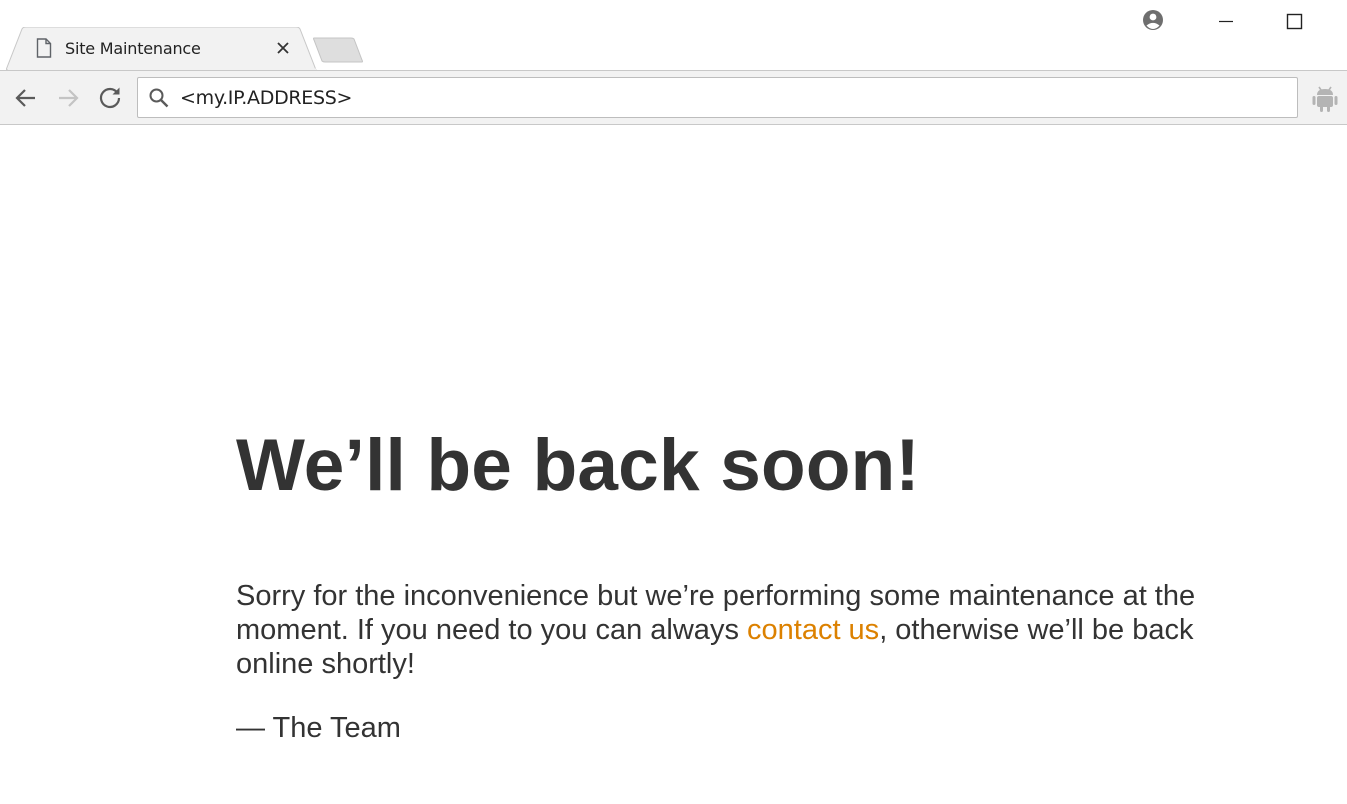 The width and height of the screenshot is (1347, 804). What do you see at coordinates (338, 50) in the screenshot?
I see `new-tab-button` at bounding box center [338, 50].